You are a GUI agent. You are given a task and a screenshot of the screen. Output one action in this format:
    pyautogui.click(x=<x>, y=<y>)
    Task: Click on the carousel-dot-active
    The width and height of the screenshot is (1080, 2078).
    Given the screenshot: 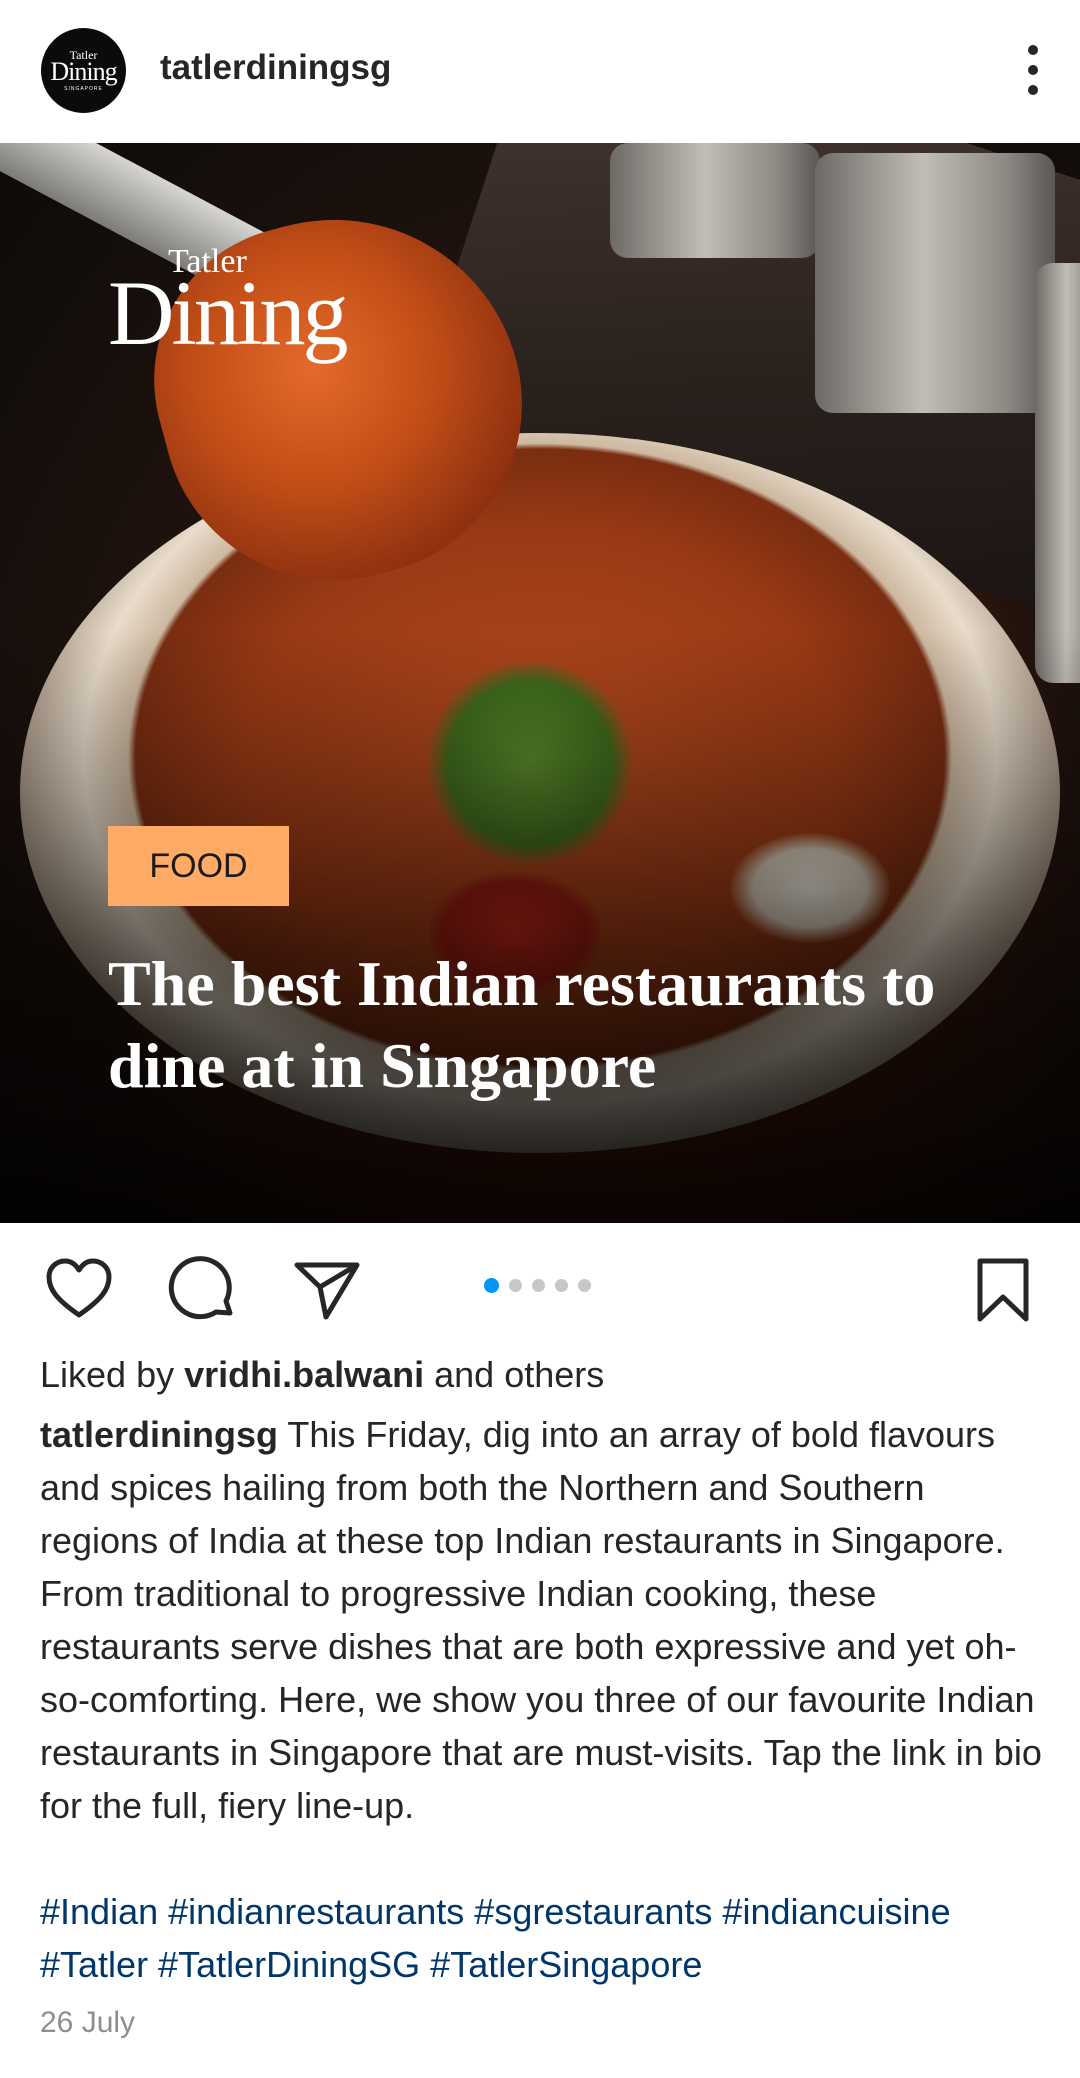 What is the action you would take?
    pyautogui.click(x=491, y=1285)
    